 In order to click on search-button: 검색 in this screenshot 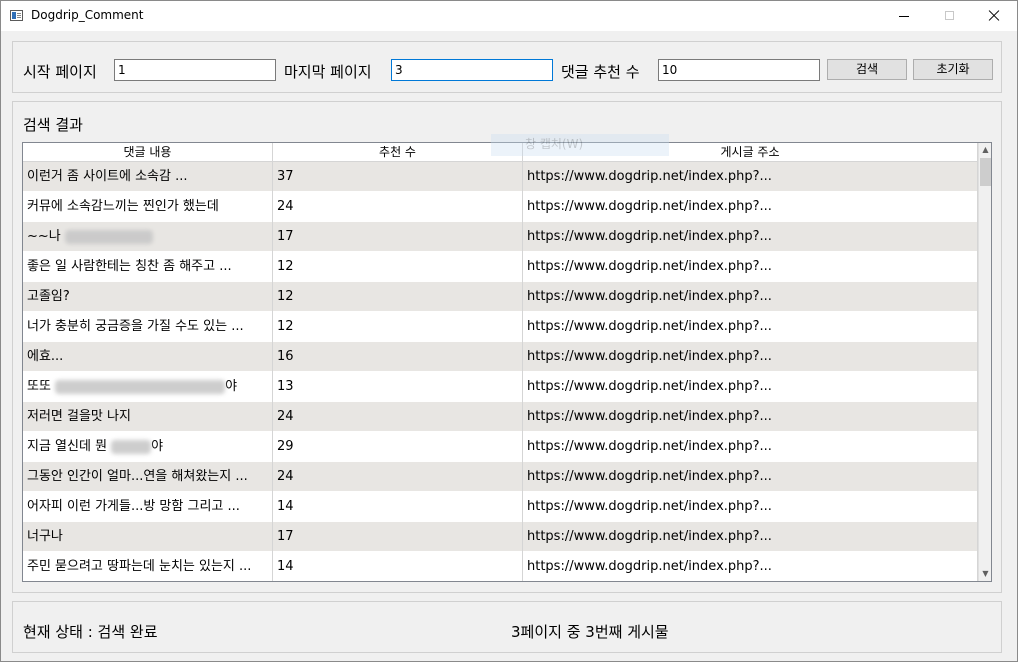, I will do `click(867, 69)`.